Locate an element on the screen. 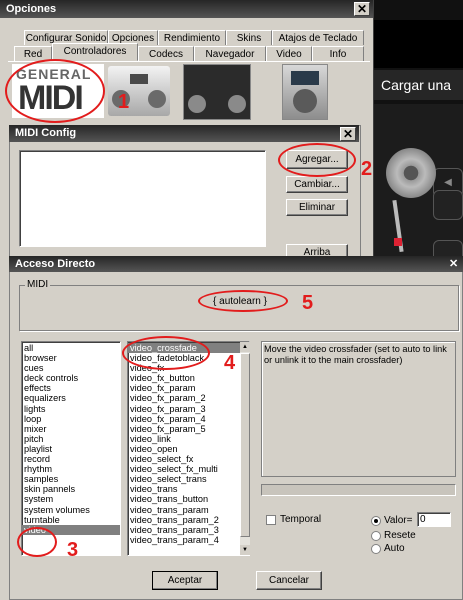 The image size is (463, 600). tab-skins: Skins is located at coordinates (249, 37).